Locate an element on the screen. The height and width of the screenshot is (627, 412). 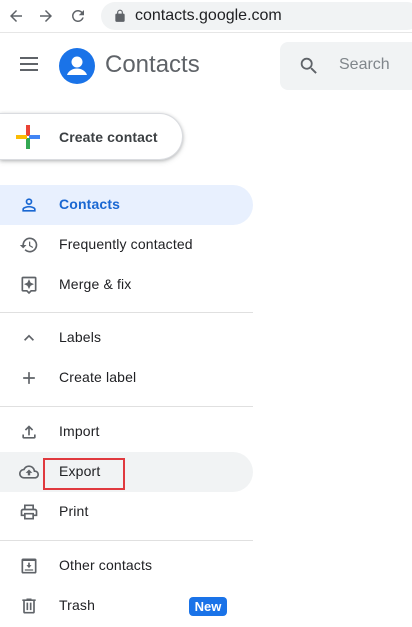
create-contact-label: Create contact is located at coordinates (108, 137).